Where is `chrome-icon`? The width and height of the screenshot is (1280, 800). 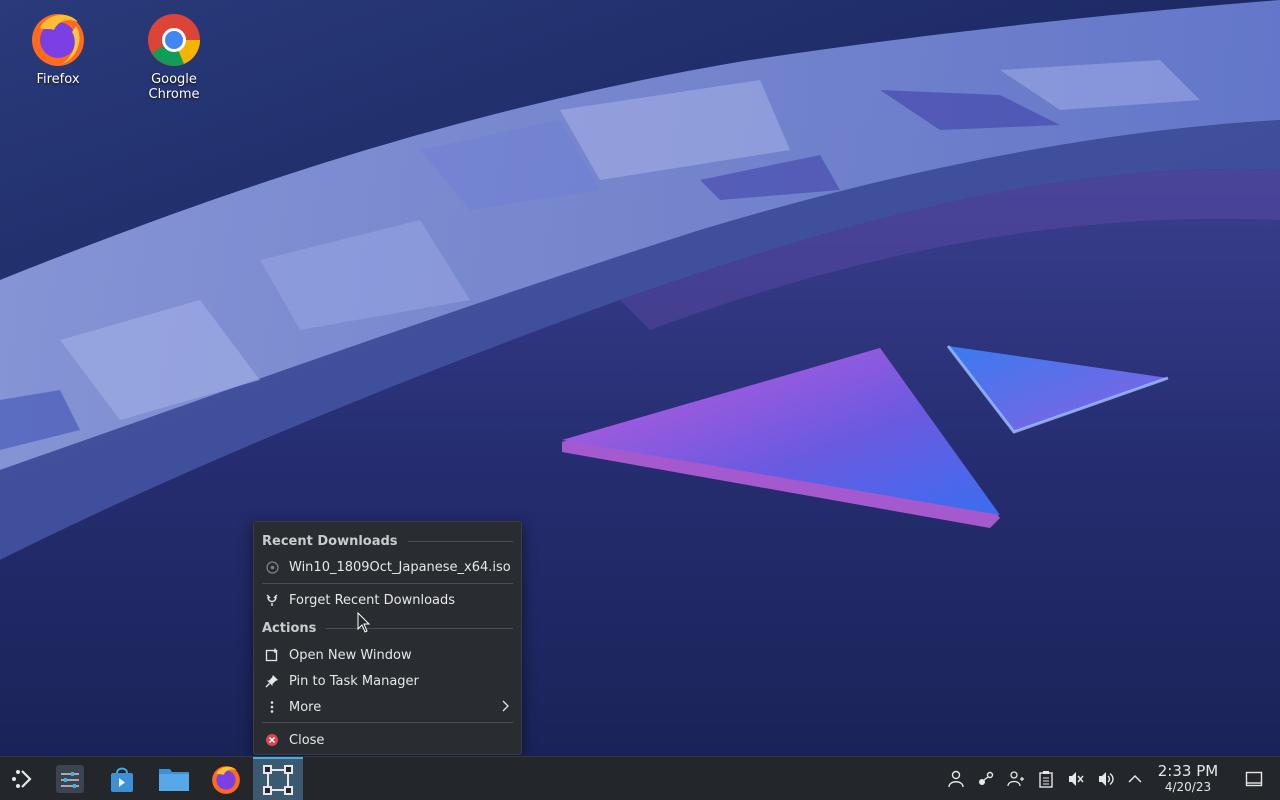 chrome-icon is located at coordinates (174, 40).